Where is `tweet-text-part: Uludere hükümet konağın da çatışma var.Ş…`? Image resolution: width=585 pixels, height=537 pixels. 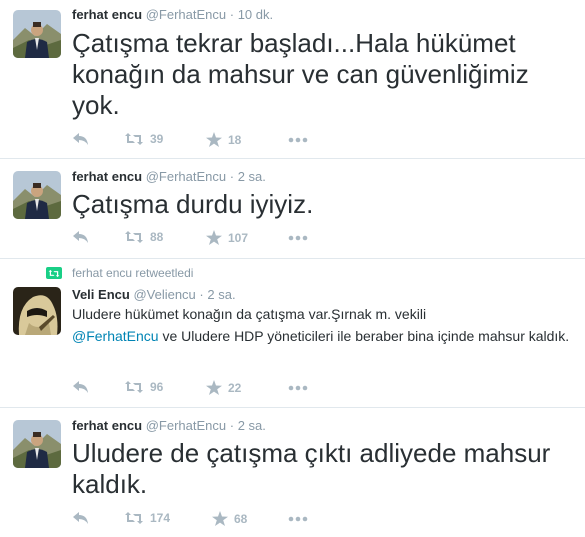
tweet-text-part: Uludere hükümet konağın da çatışma var.Ş… is located at coordinates (249, 314).